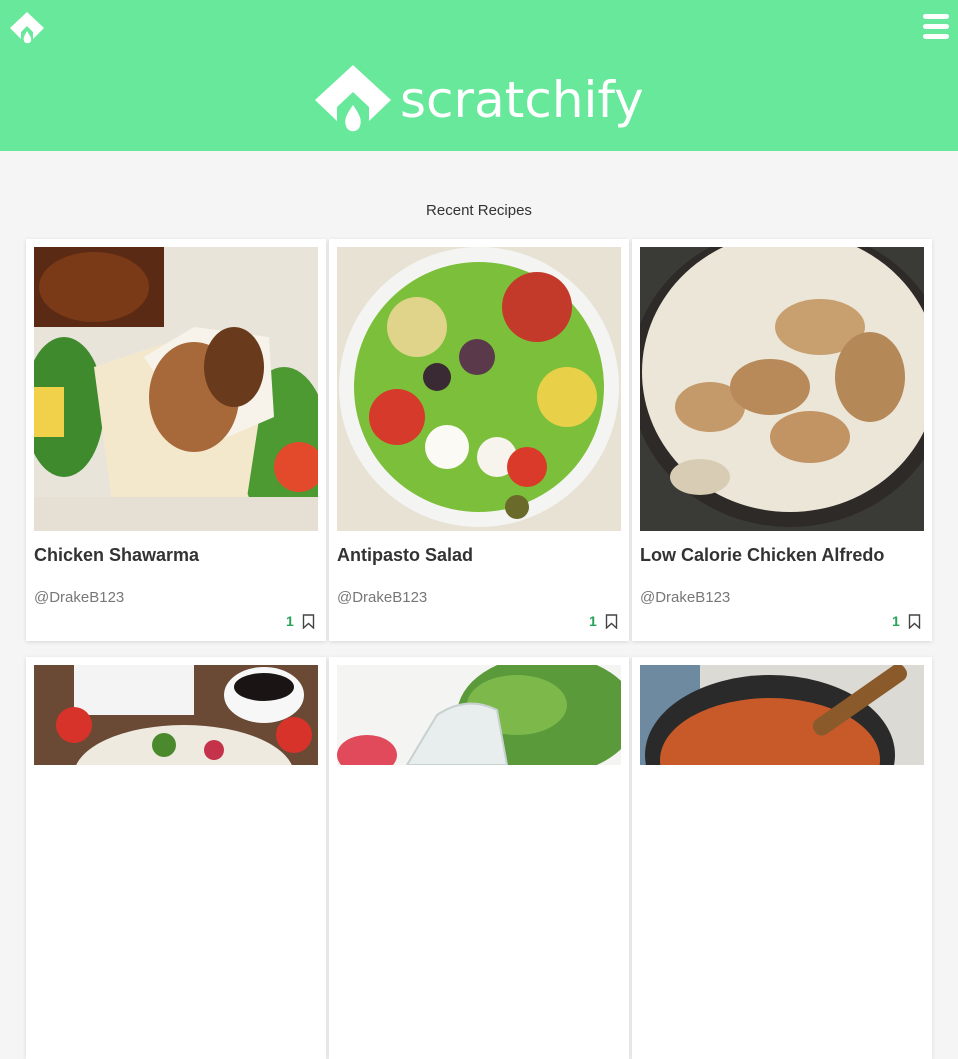 The width and height of the screenshot is (958, 1059). I want to click on chicken-shawarma-photo, so click(176, 389).